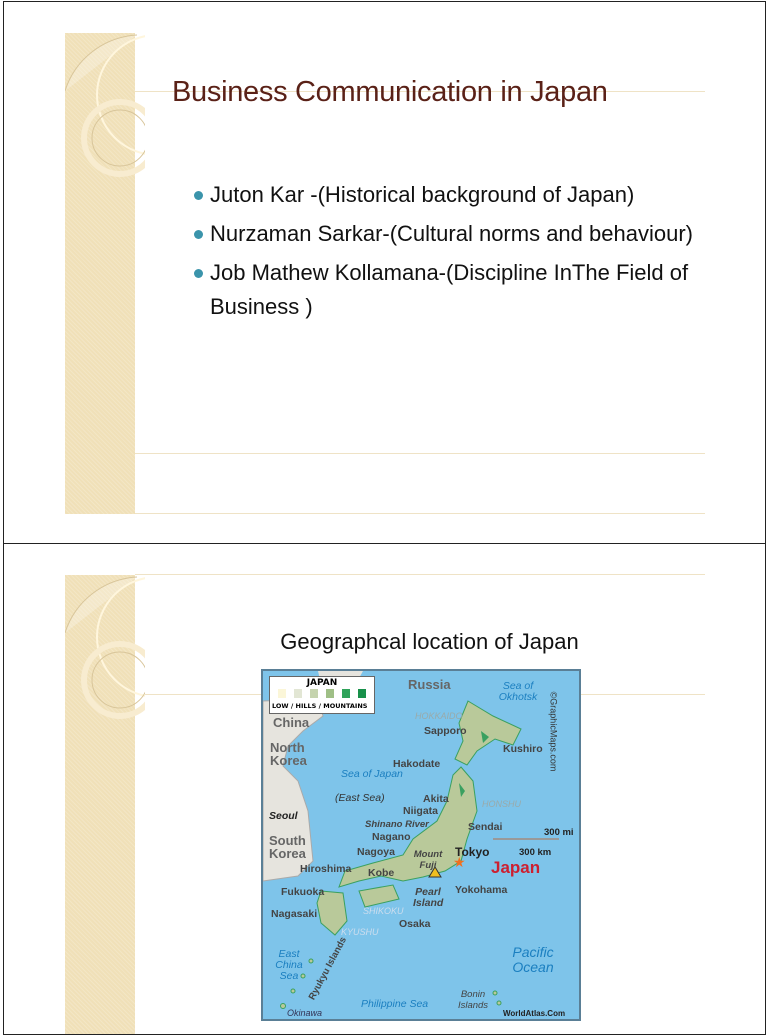 The image size is (768, 1035). Describe the element at coordinates (445, 731) in the screenshot. I see `map-label: Sapporo` at that location.